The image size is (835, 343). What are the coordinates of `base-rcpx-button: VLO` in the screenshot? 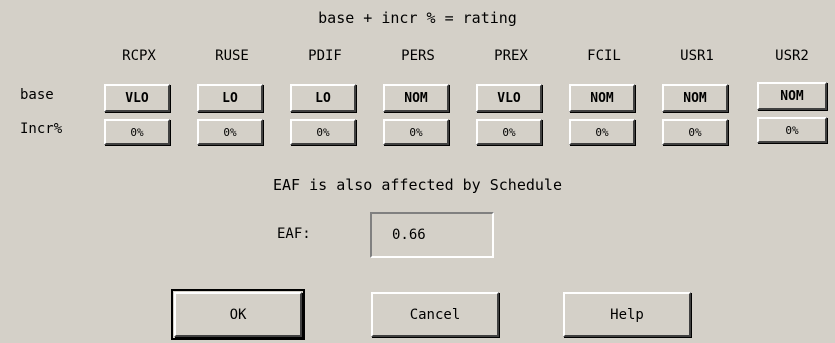 It's located at (137, 98).